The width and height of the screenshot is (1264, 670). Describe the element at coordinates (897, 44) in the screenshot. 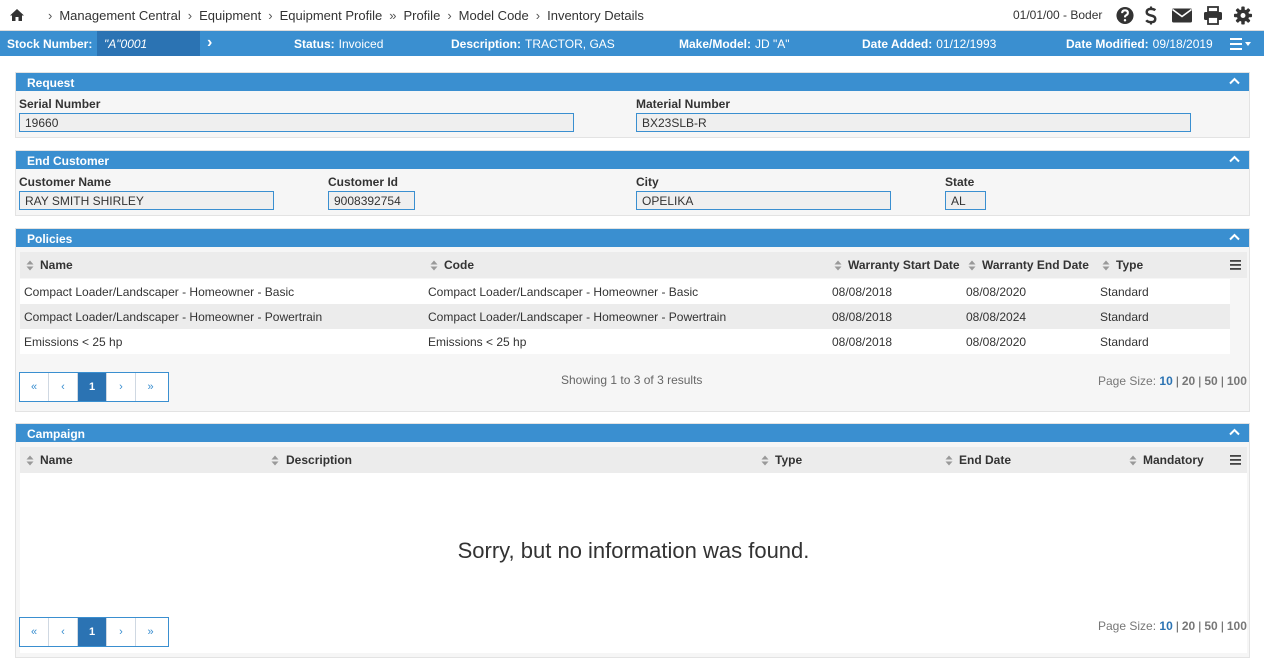

I see `date-added-label: Date Added:` at that location.